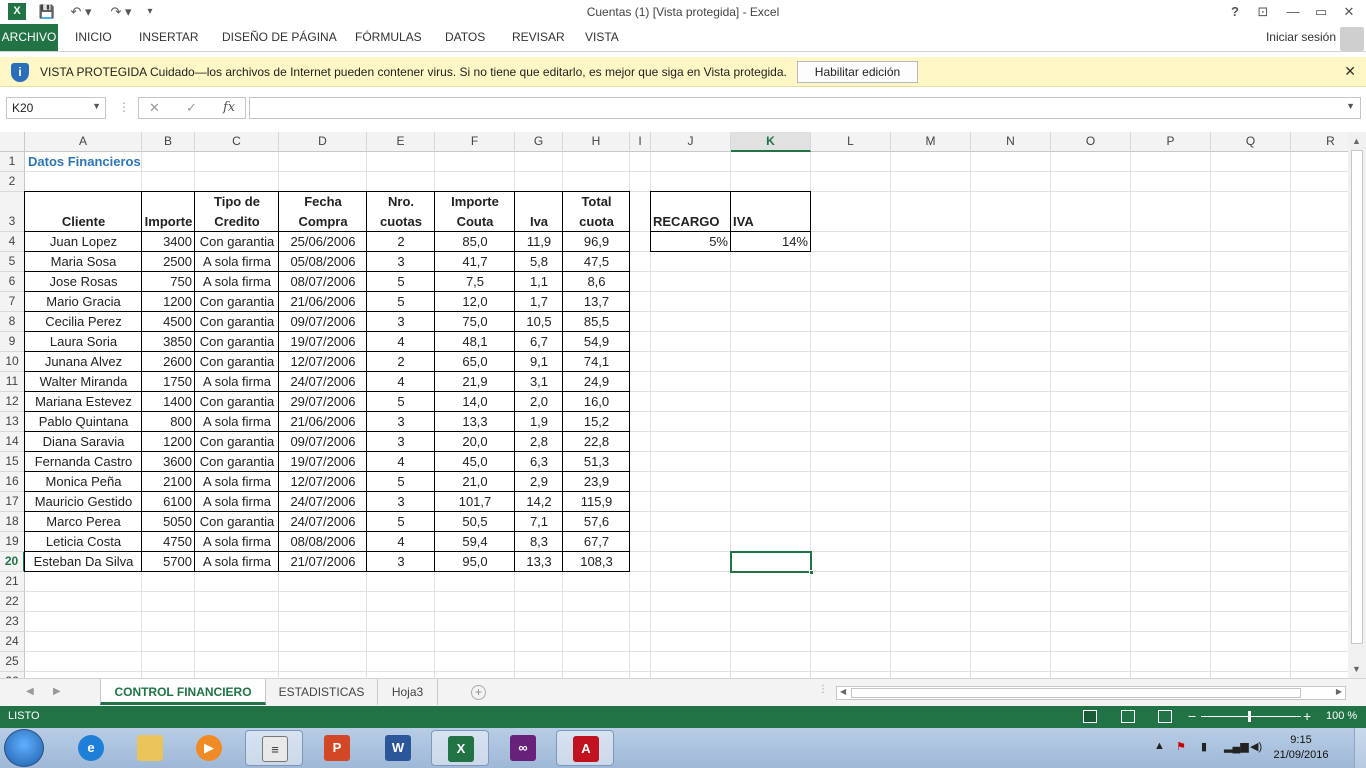 The height and width of the screenshot is (768, 1366). I want to click on table-cell: 8,3, so click(539, 542).